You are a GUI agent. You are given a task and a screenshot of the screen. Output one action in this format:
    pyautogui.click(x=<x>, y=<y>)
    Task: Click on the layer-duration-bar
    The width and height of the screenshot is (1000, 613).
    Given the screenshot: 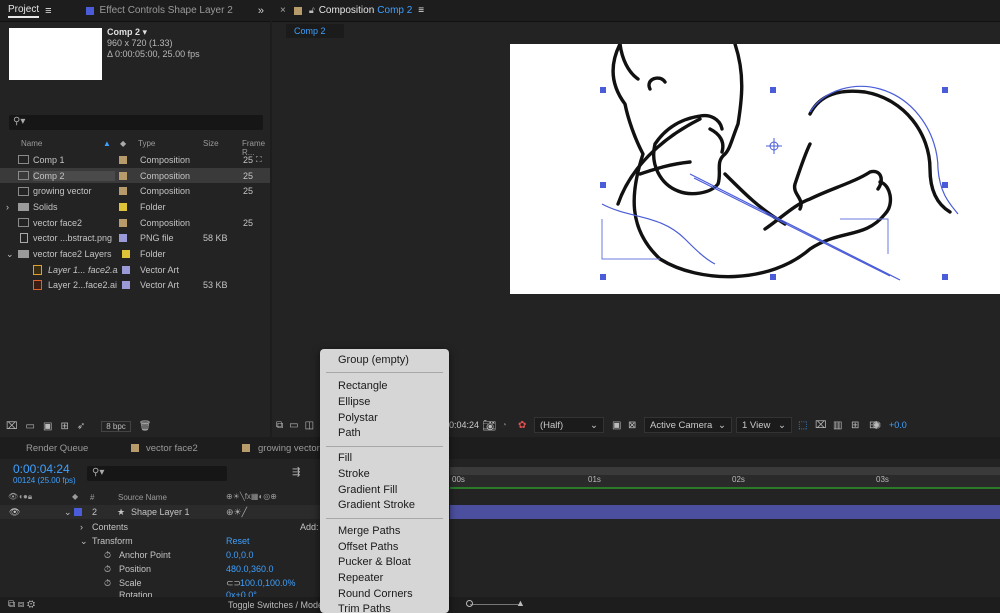 What is the action you would take?
    pyautogui.click(x=725, y=512)
    